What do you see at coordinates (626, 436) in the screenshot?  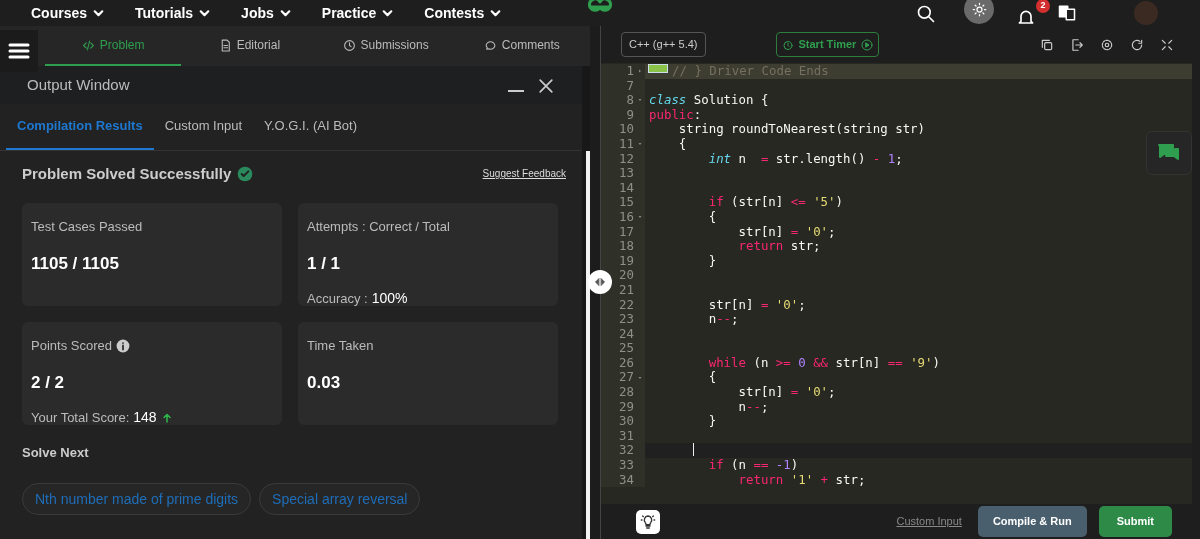 I see `line-number: 31` at bounding box center [626, 436].